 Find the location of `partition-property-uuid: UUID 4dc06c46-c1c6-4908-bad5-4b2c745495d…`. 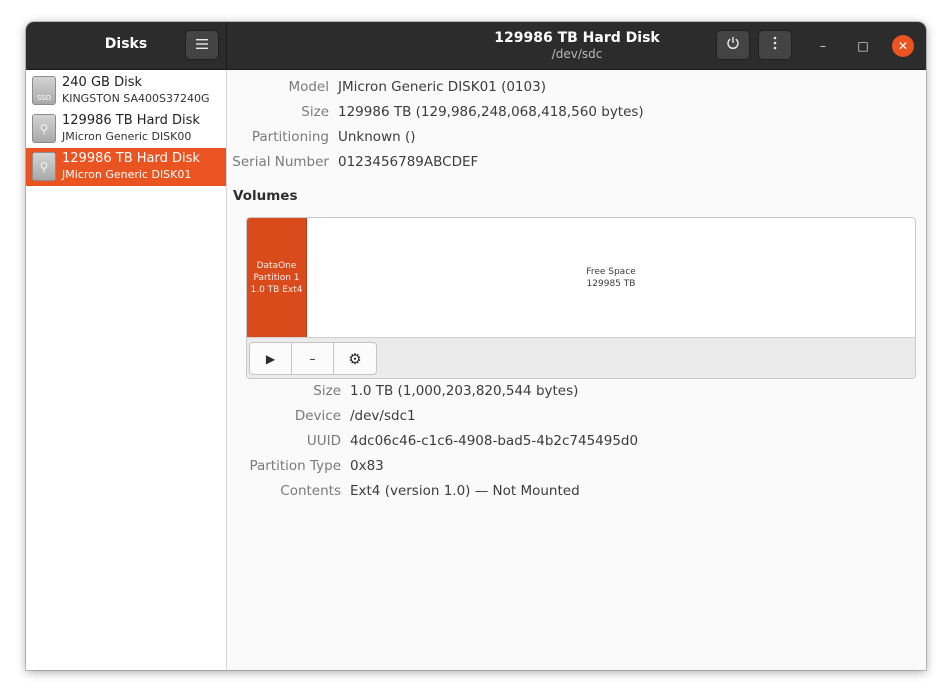

partition-property-uuid: UUID 4dc06c46-c1c6-4908-bad5-4b2c745495d… is located at coordinates (432, 443).